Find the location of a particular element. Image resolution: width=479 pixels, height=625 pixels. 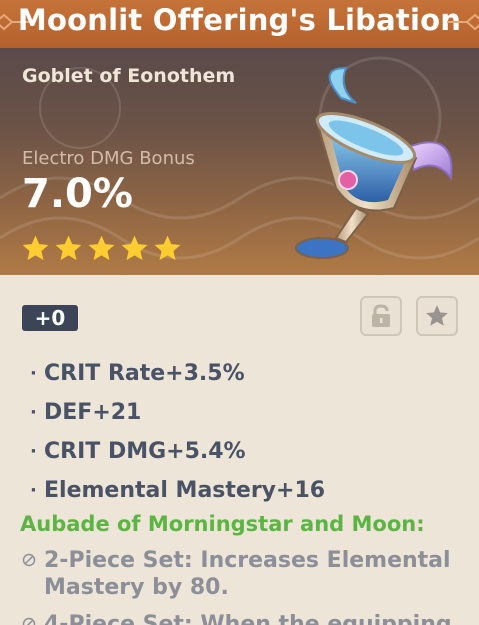

substat-text: CRIT DMG+5.4% is located at coordinates (145, 451).